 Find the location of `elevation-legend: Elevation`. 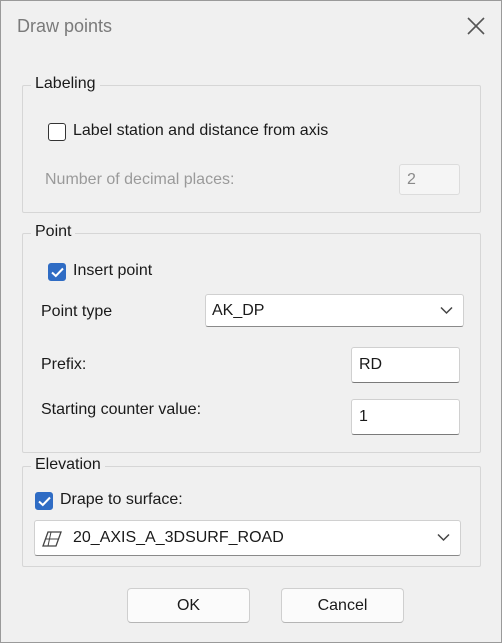

elevation-legend: Elevation is located at coordinates (68, 465).